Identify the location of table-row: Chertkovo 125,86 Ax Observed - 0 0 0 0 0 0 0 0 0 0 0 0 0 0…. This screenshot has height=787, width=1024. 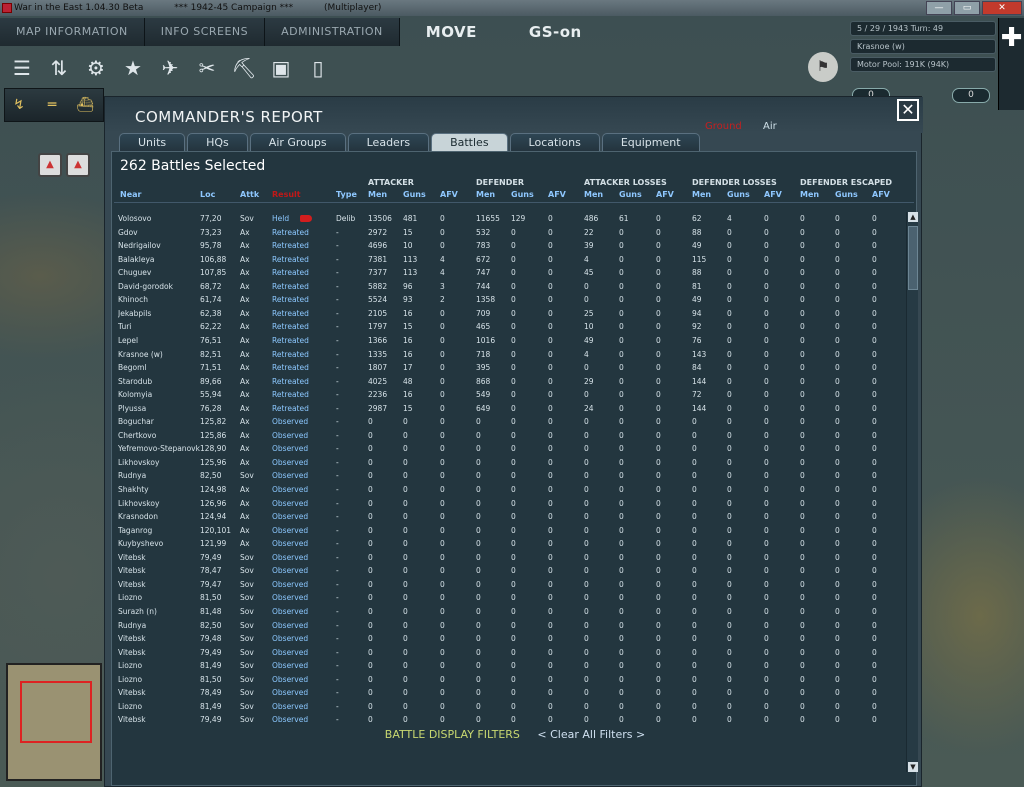
(508, 436).